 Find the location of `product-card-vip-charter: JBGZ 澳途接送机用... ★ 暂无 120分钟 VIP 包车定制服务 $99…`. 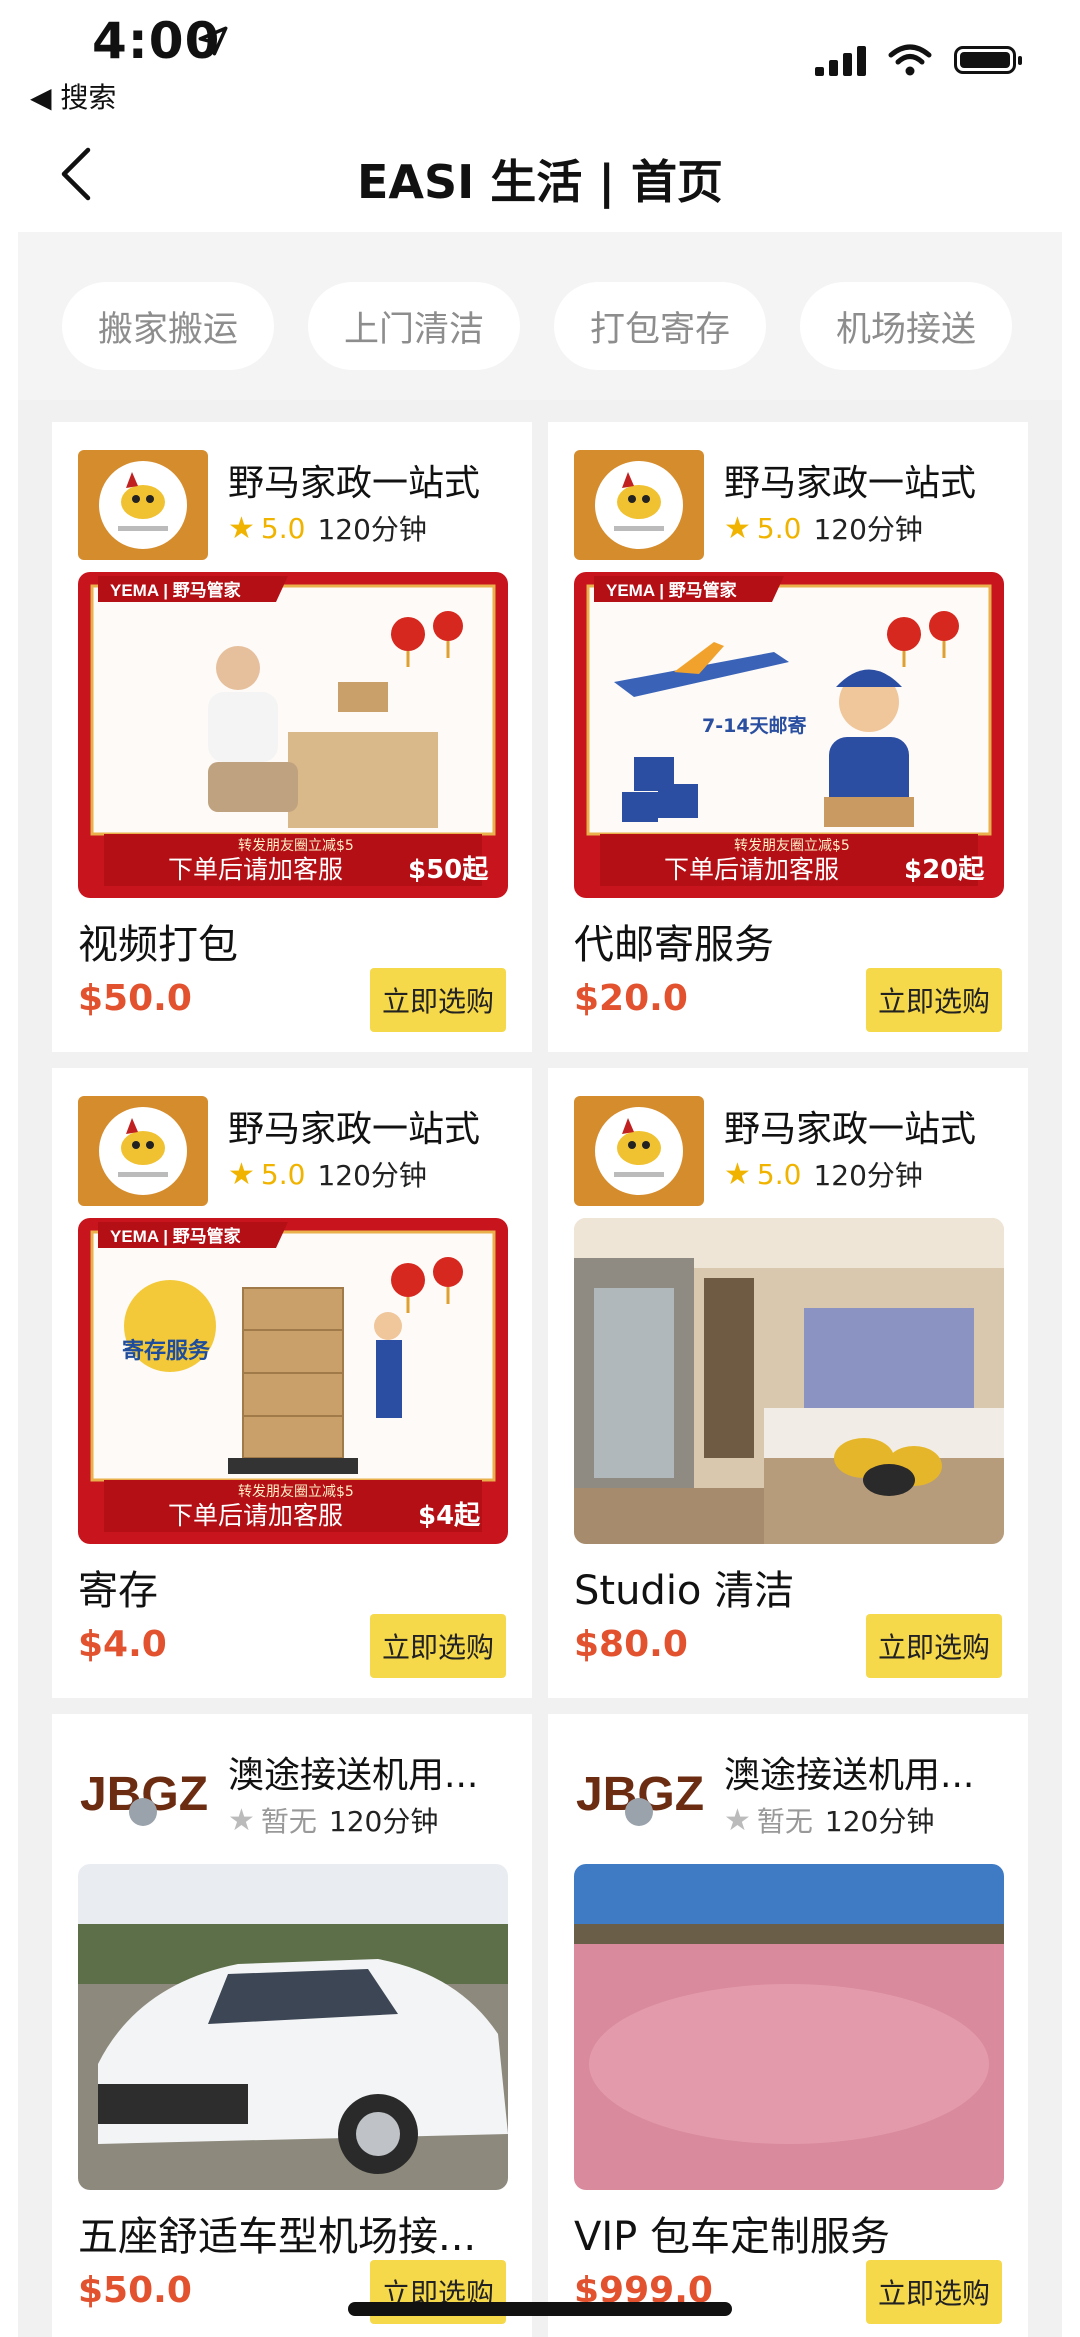

product-card-vip-charter: JBGZ 澳途接送机用... ★ 暂无 120分钟 VIP 包车定制服务 $99… is located at coordinates (788, 2025).